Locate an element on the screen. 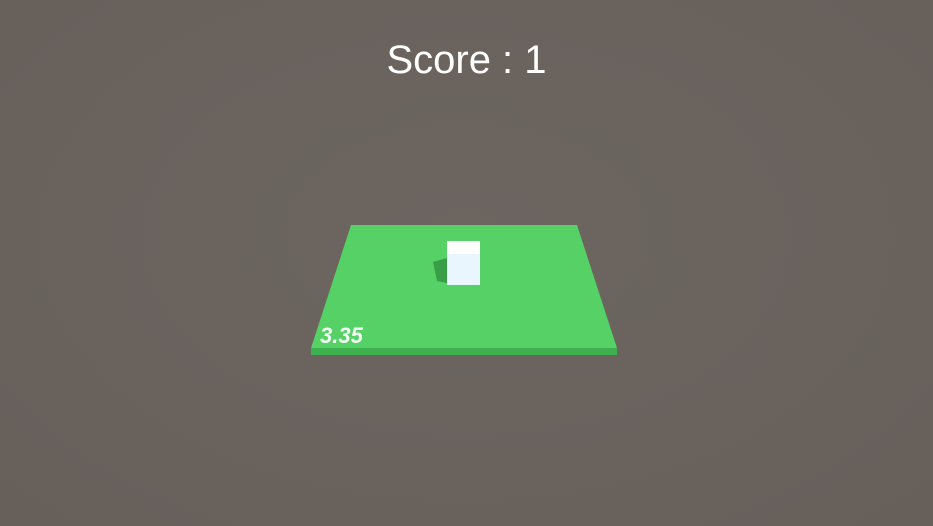 Image resolution: width=933 pixels, height=526 pixels. player-cube-top is located at coordinates (463, 247).